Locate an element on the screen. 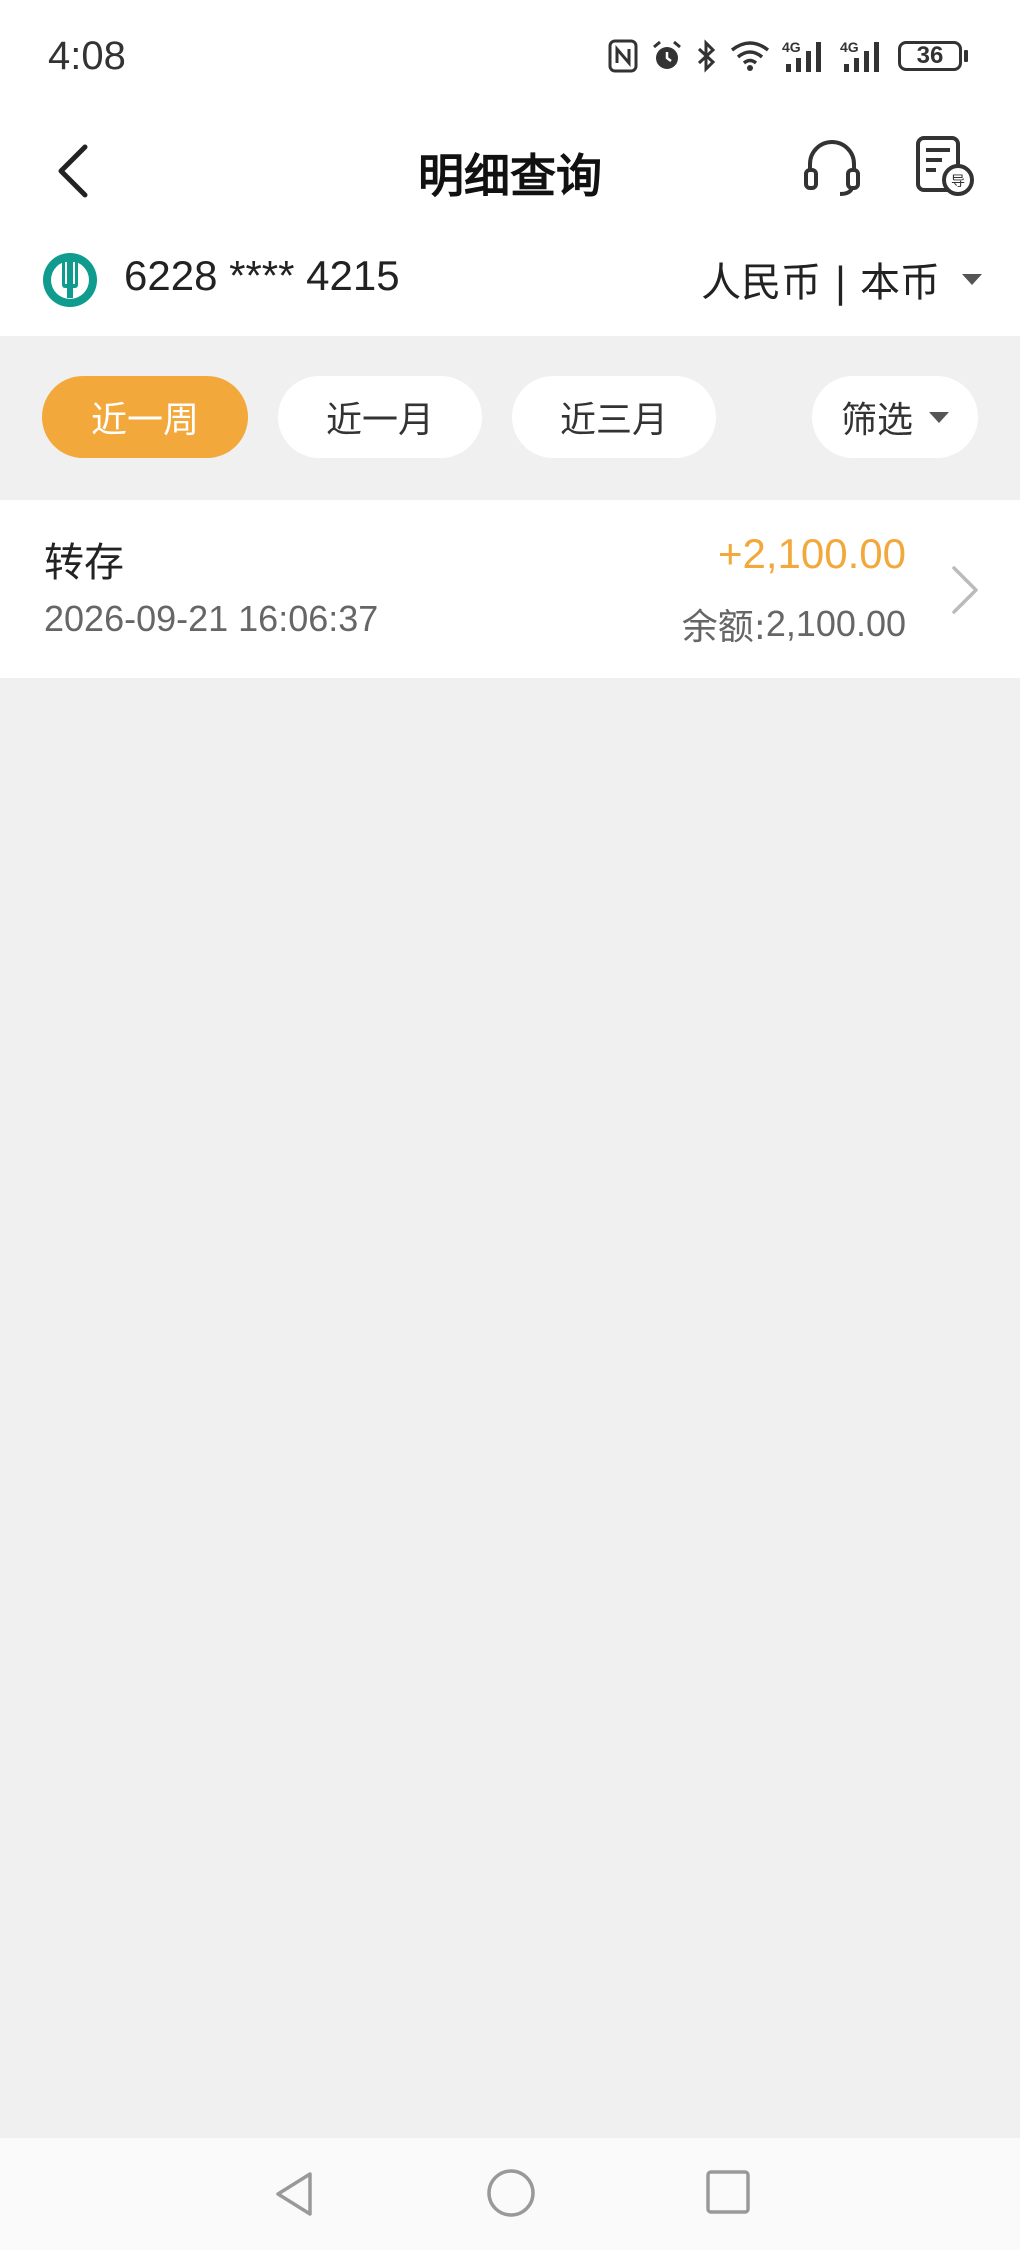 The width and height of the screenshot is (1020, 2250). nav-bar: 明细查询 导 is located at coordinates (510, 172).